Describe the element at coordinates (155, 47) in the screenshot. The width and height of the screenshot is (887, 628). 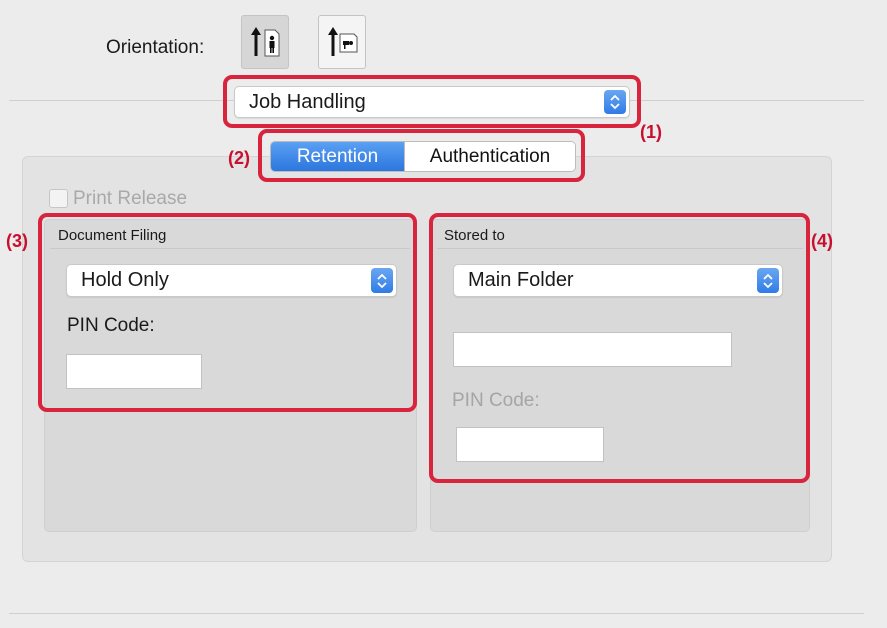
I see `orientation-label: Orientation:` at that location.